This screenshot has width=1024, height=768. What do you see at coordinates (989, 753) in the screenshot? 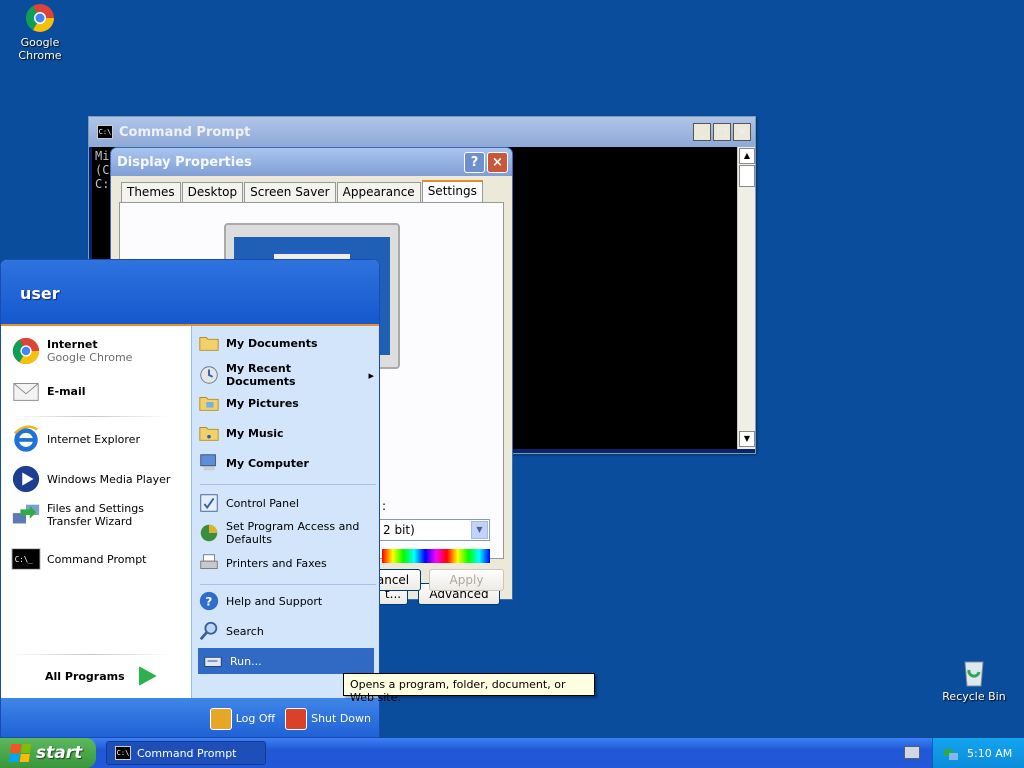
I see `clock: 5:10 AM` at bounding box center [989, 753].